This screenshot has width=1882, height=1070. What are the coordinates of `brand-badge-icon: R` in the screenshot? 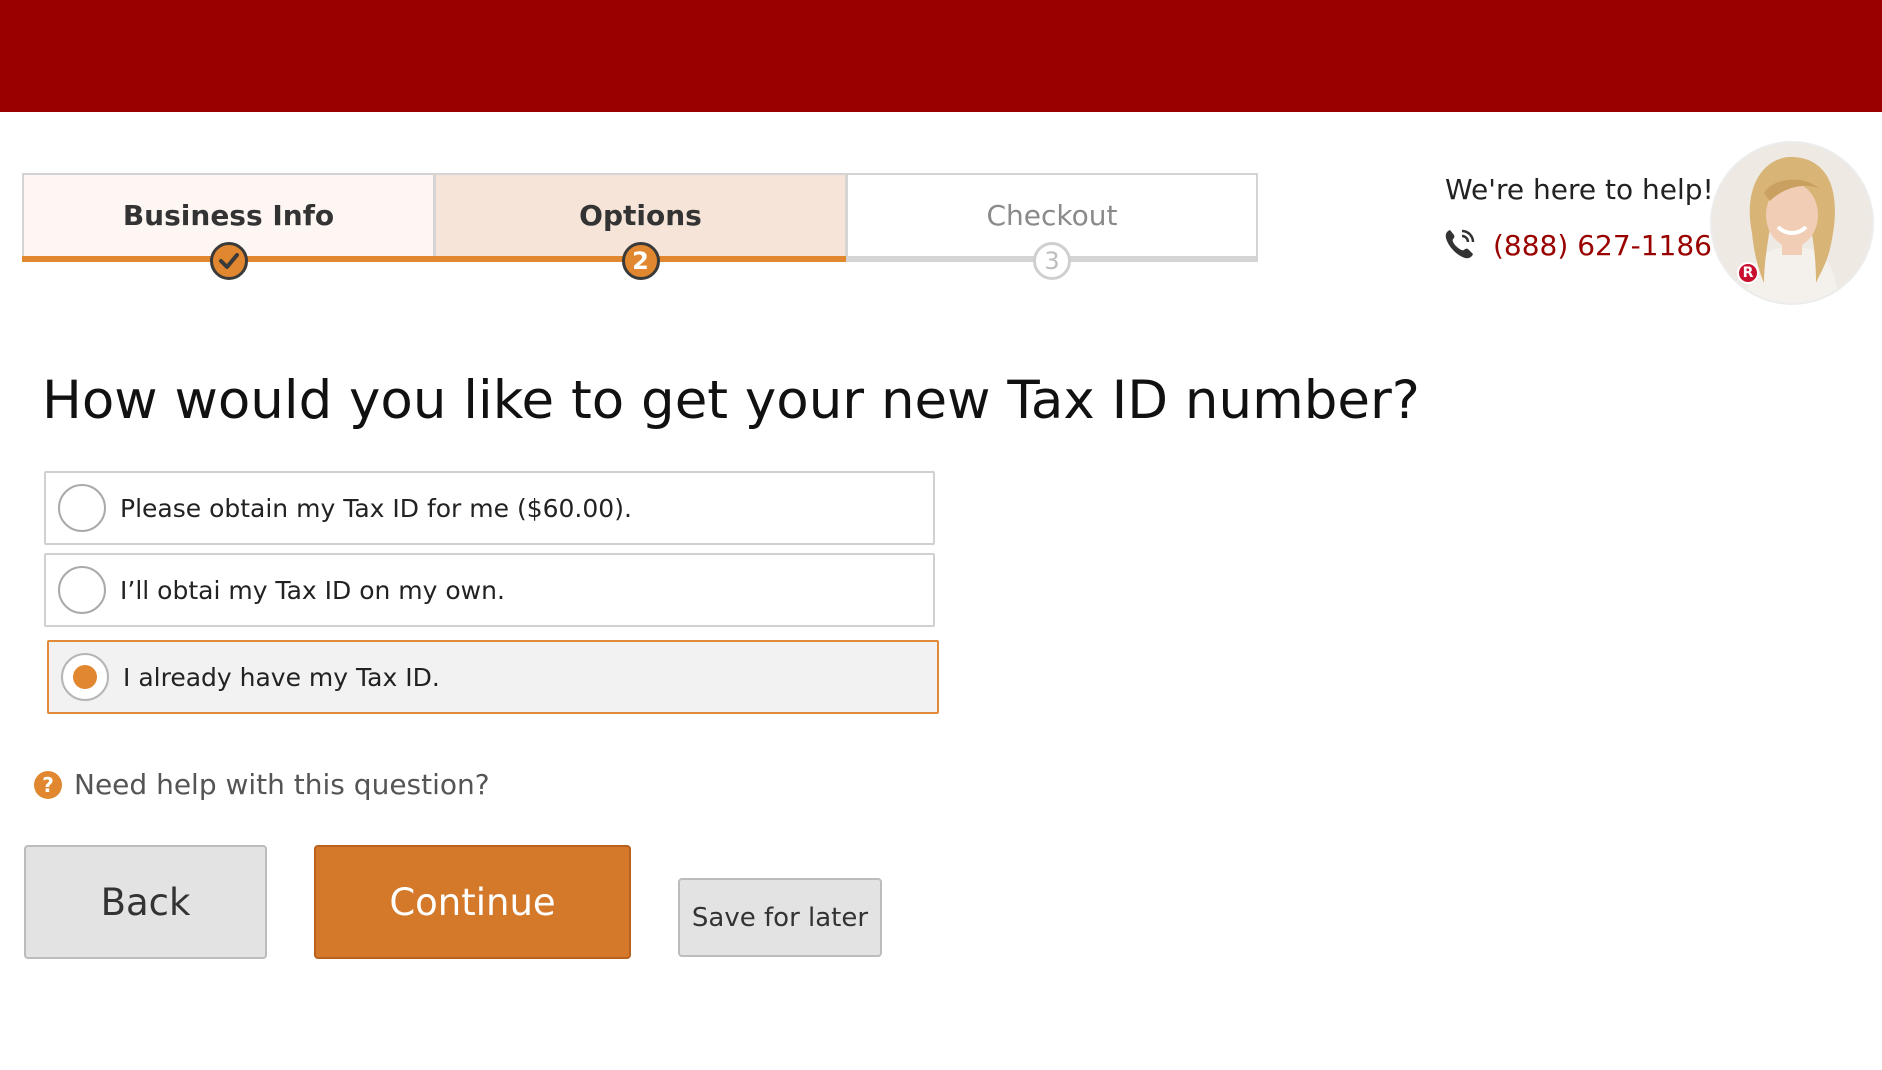 It's located at (1748, 273).